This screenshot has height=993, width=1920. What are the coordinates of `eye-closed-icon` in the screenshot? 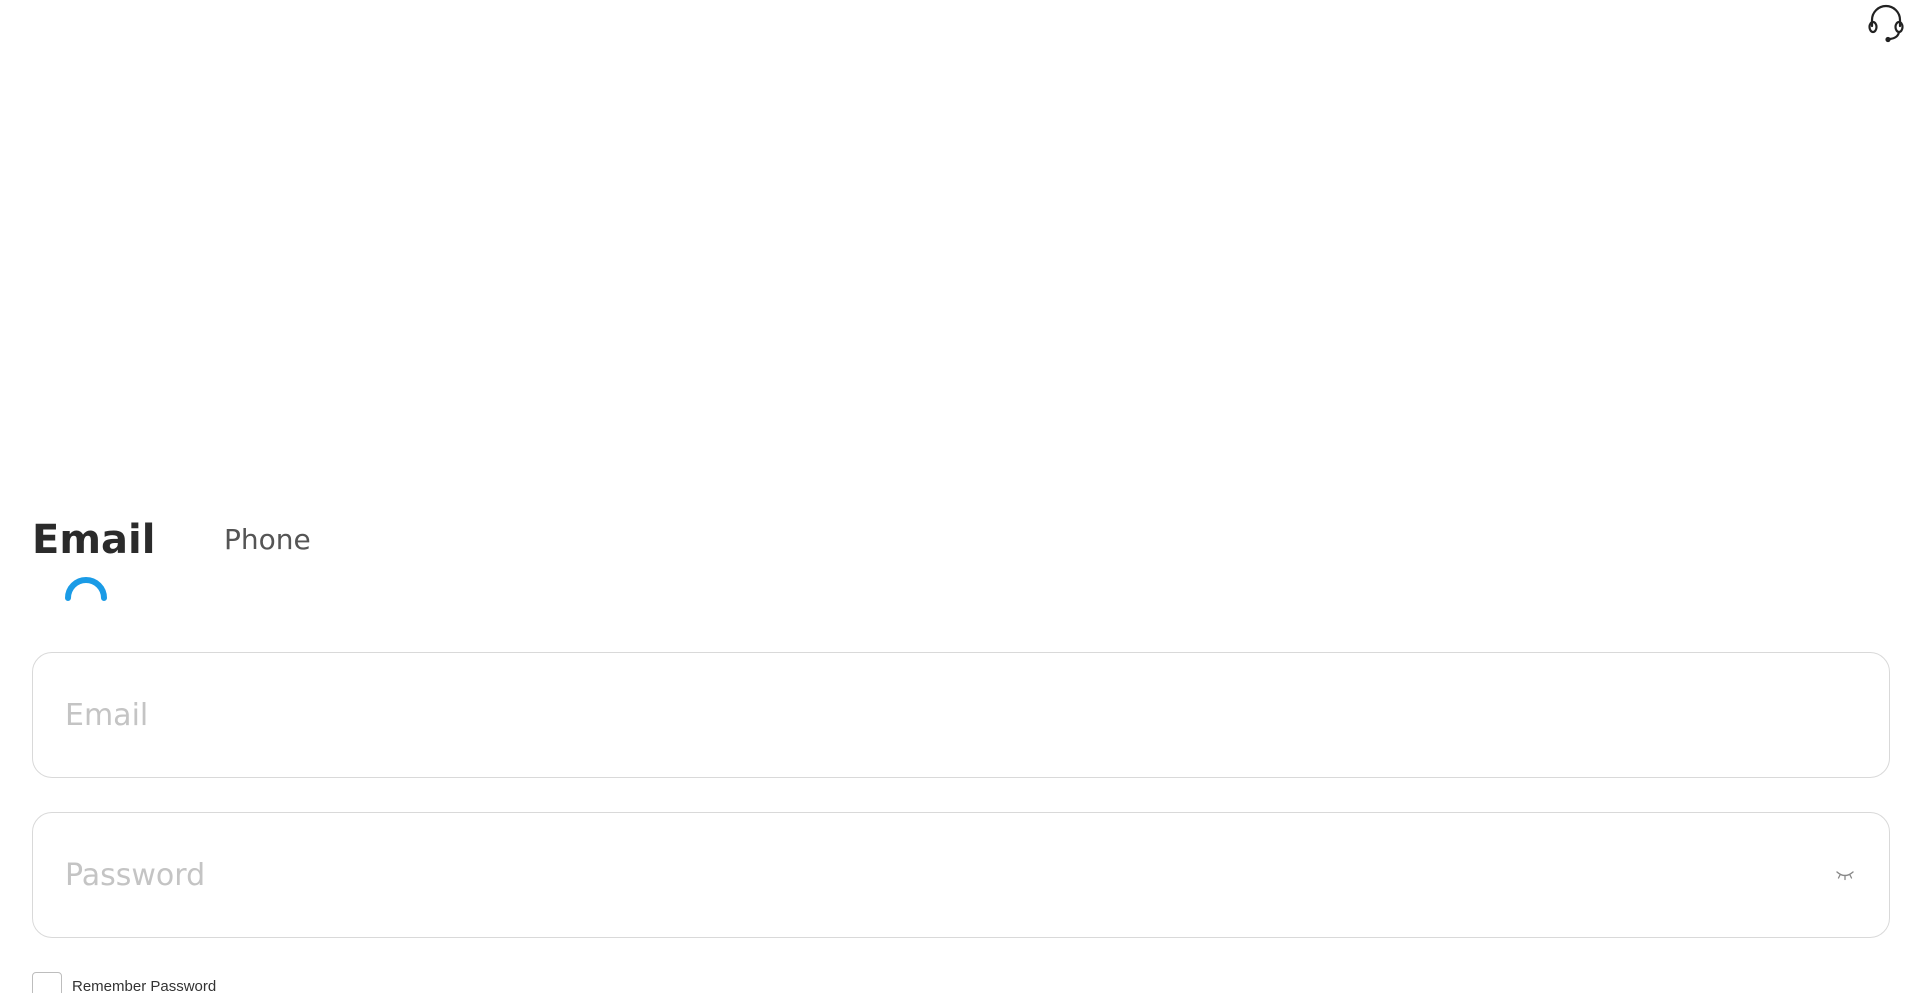 It's located at (1845, 876).